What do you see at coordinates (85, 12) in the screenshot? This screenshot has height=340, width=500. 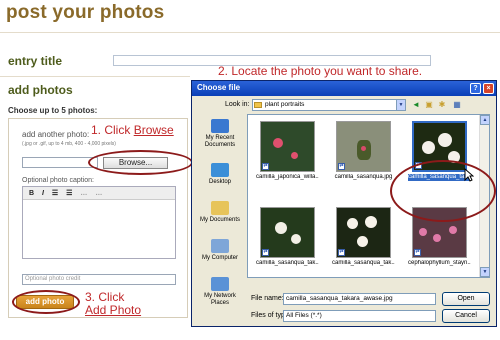 I see `page-title: post your photos` at bounding box center [85, 12].